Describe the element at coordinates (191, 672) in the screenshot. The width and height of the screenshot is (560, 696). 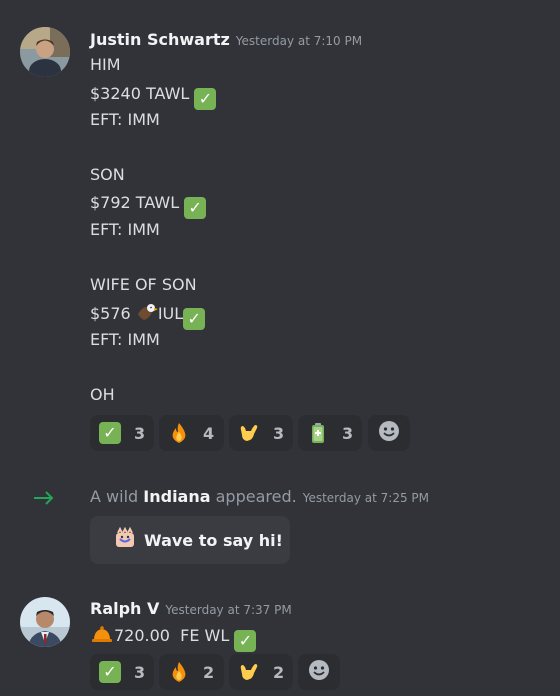
I see `reaction-fire: 2` at that location.